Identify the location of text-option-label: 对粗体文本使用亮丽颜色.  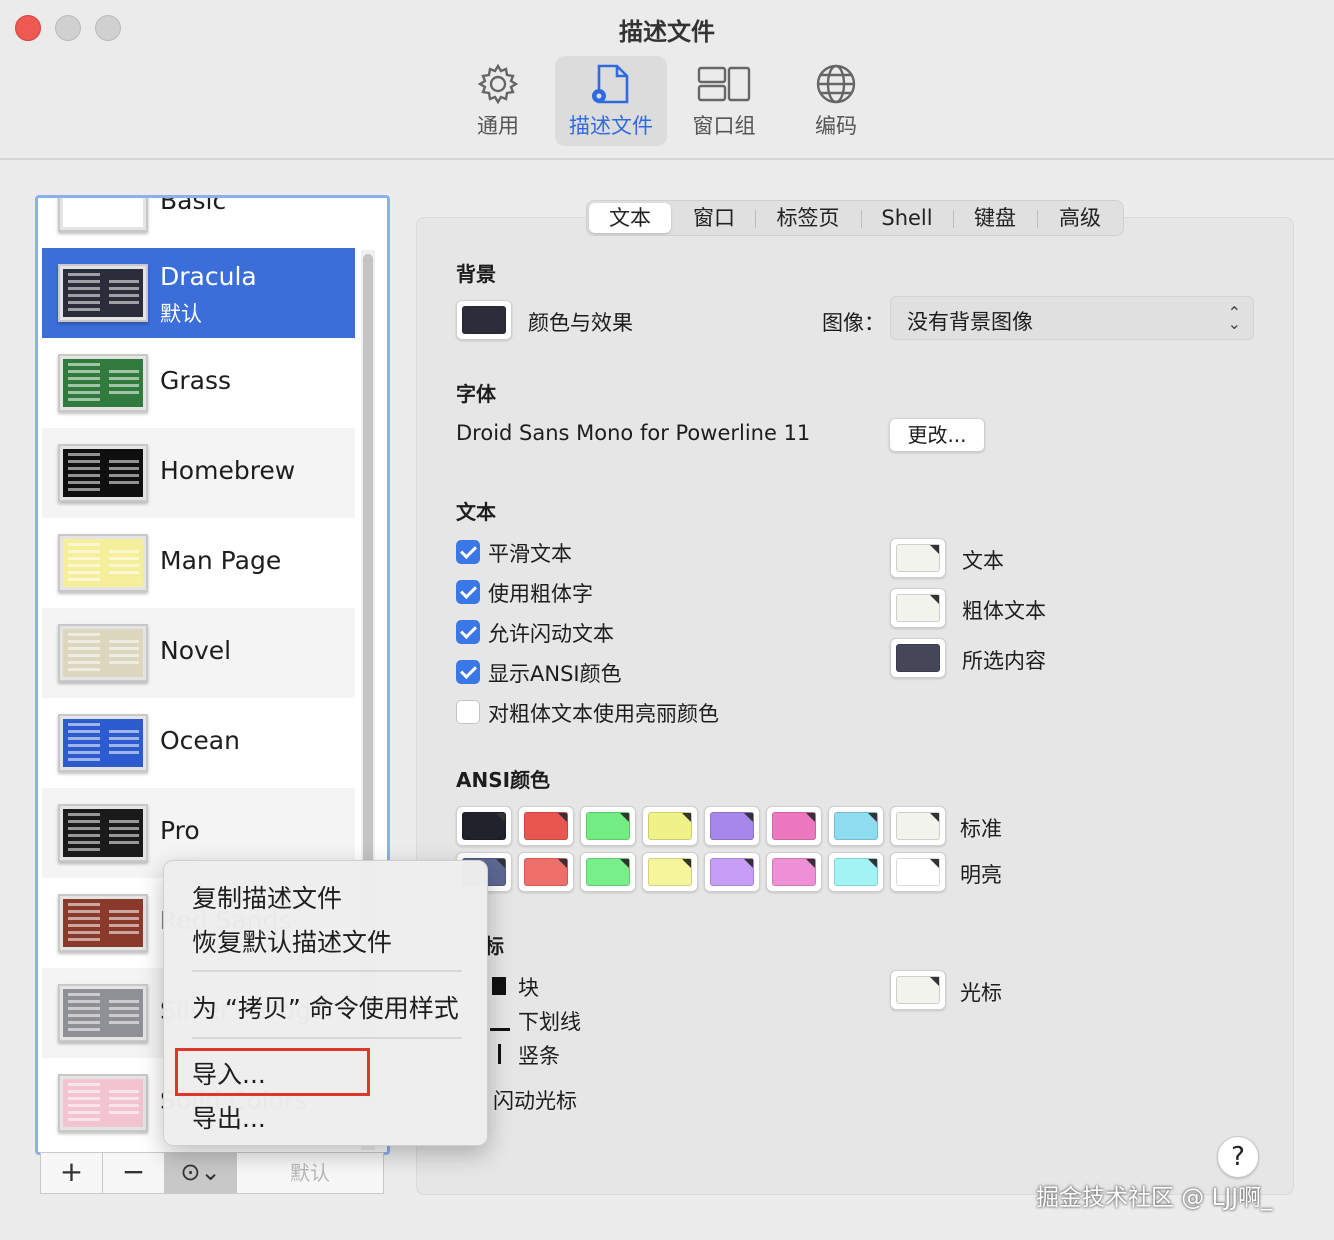
(603, 714).